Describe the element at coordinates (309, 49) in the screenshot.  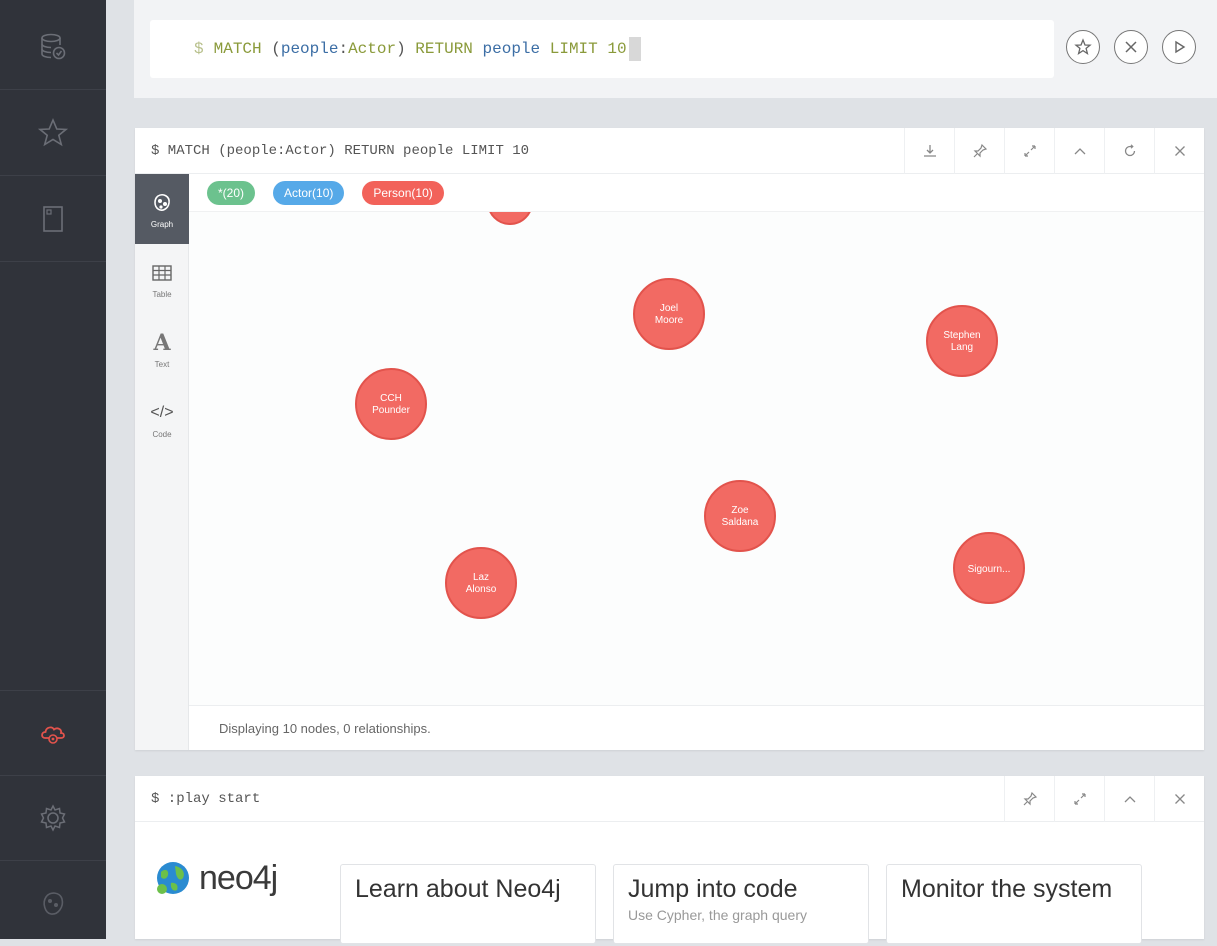
I see `query-variable: people` at that location.